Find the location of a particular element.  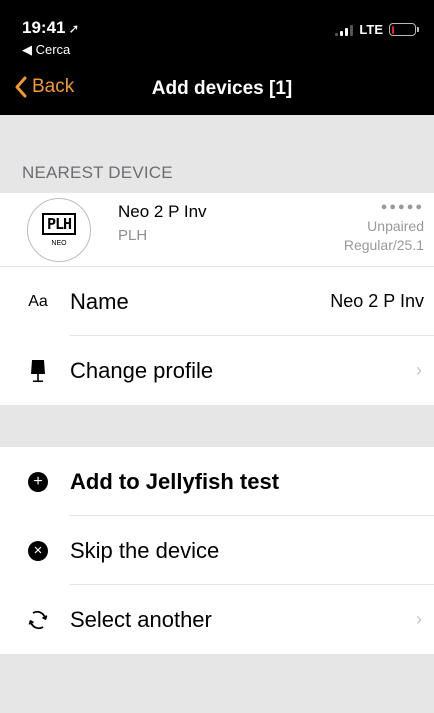

device-status: Unpaired Regular/25.1 is located at coordinates (384, 236).